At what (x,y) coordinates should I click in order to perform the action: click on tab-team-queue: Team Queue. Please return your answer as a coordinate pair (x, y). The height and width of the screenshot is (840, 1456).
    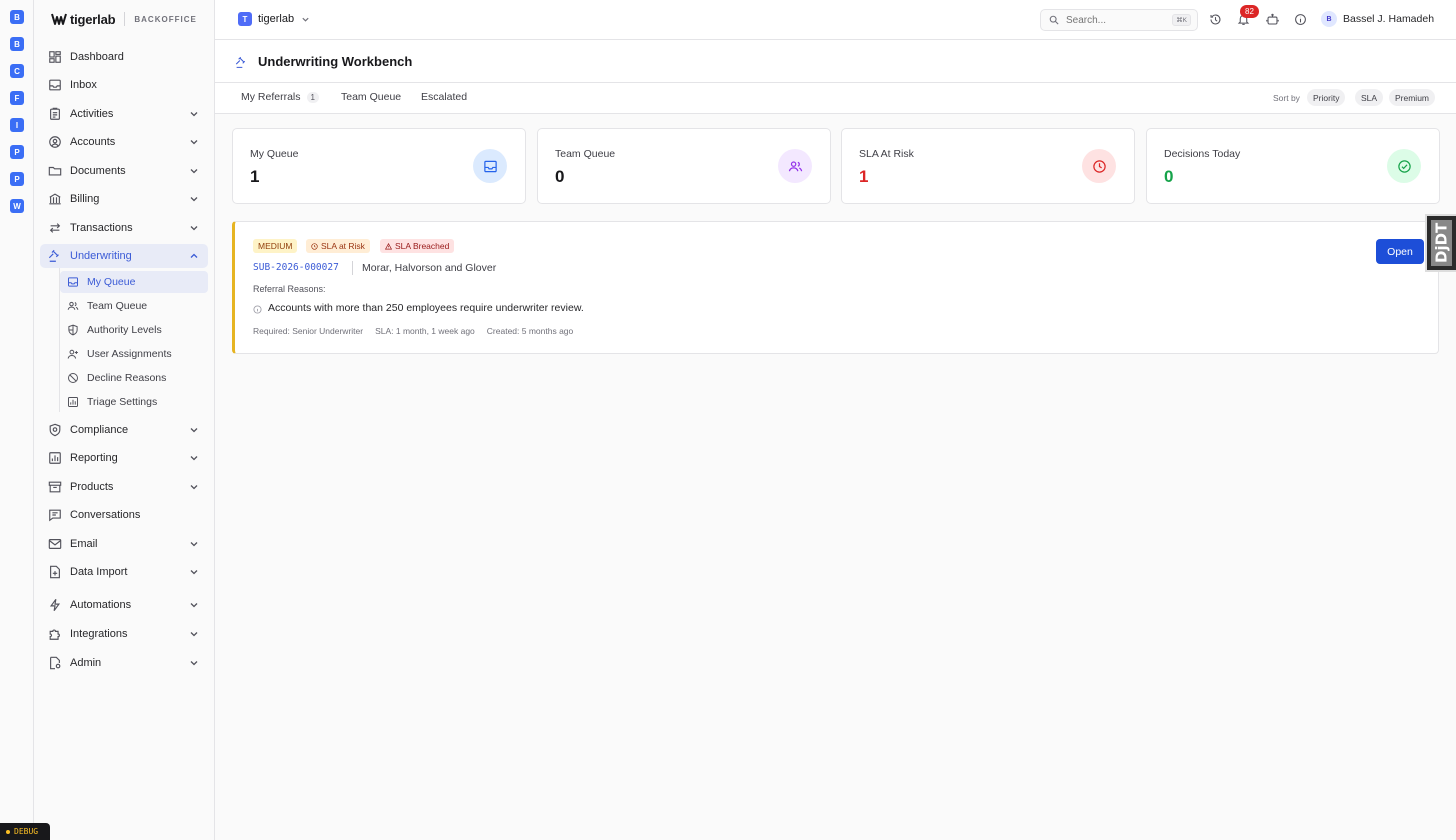
    Looking at the image, I should click on (371, 97).